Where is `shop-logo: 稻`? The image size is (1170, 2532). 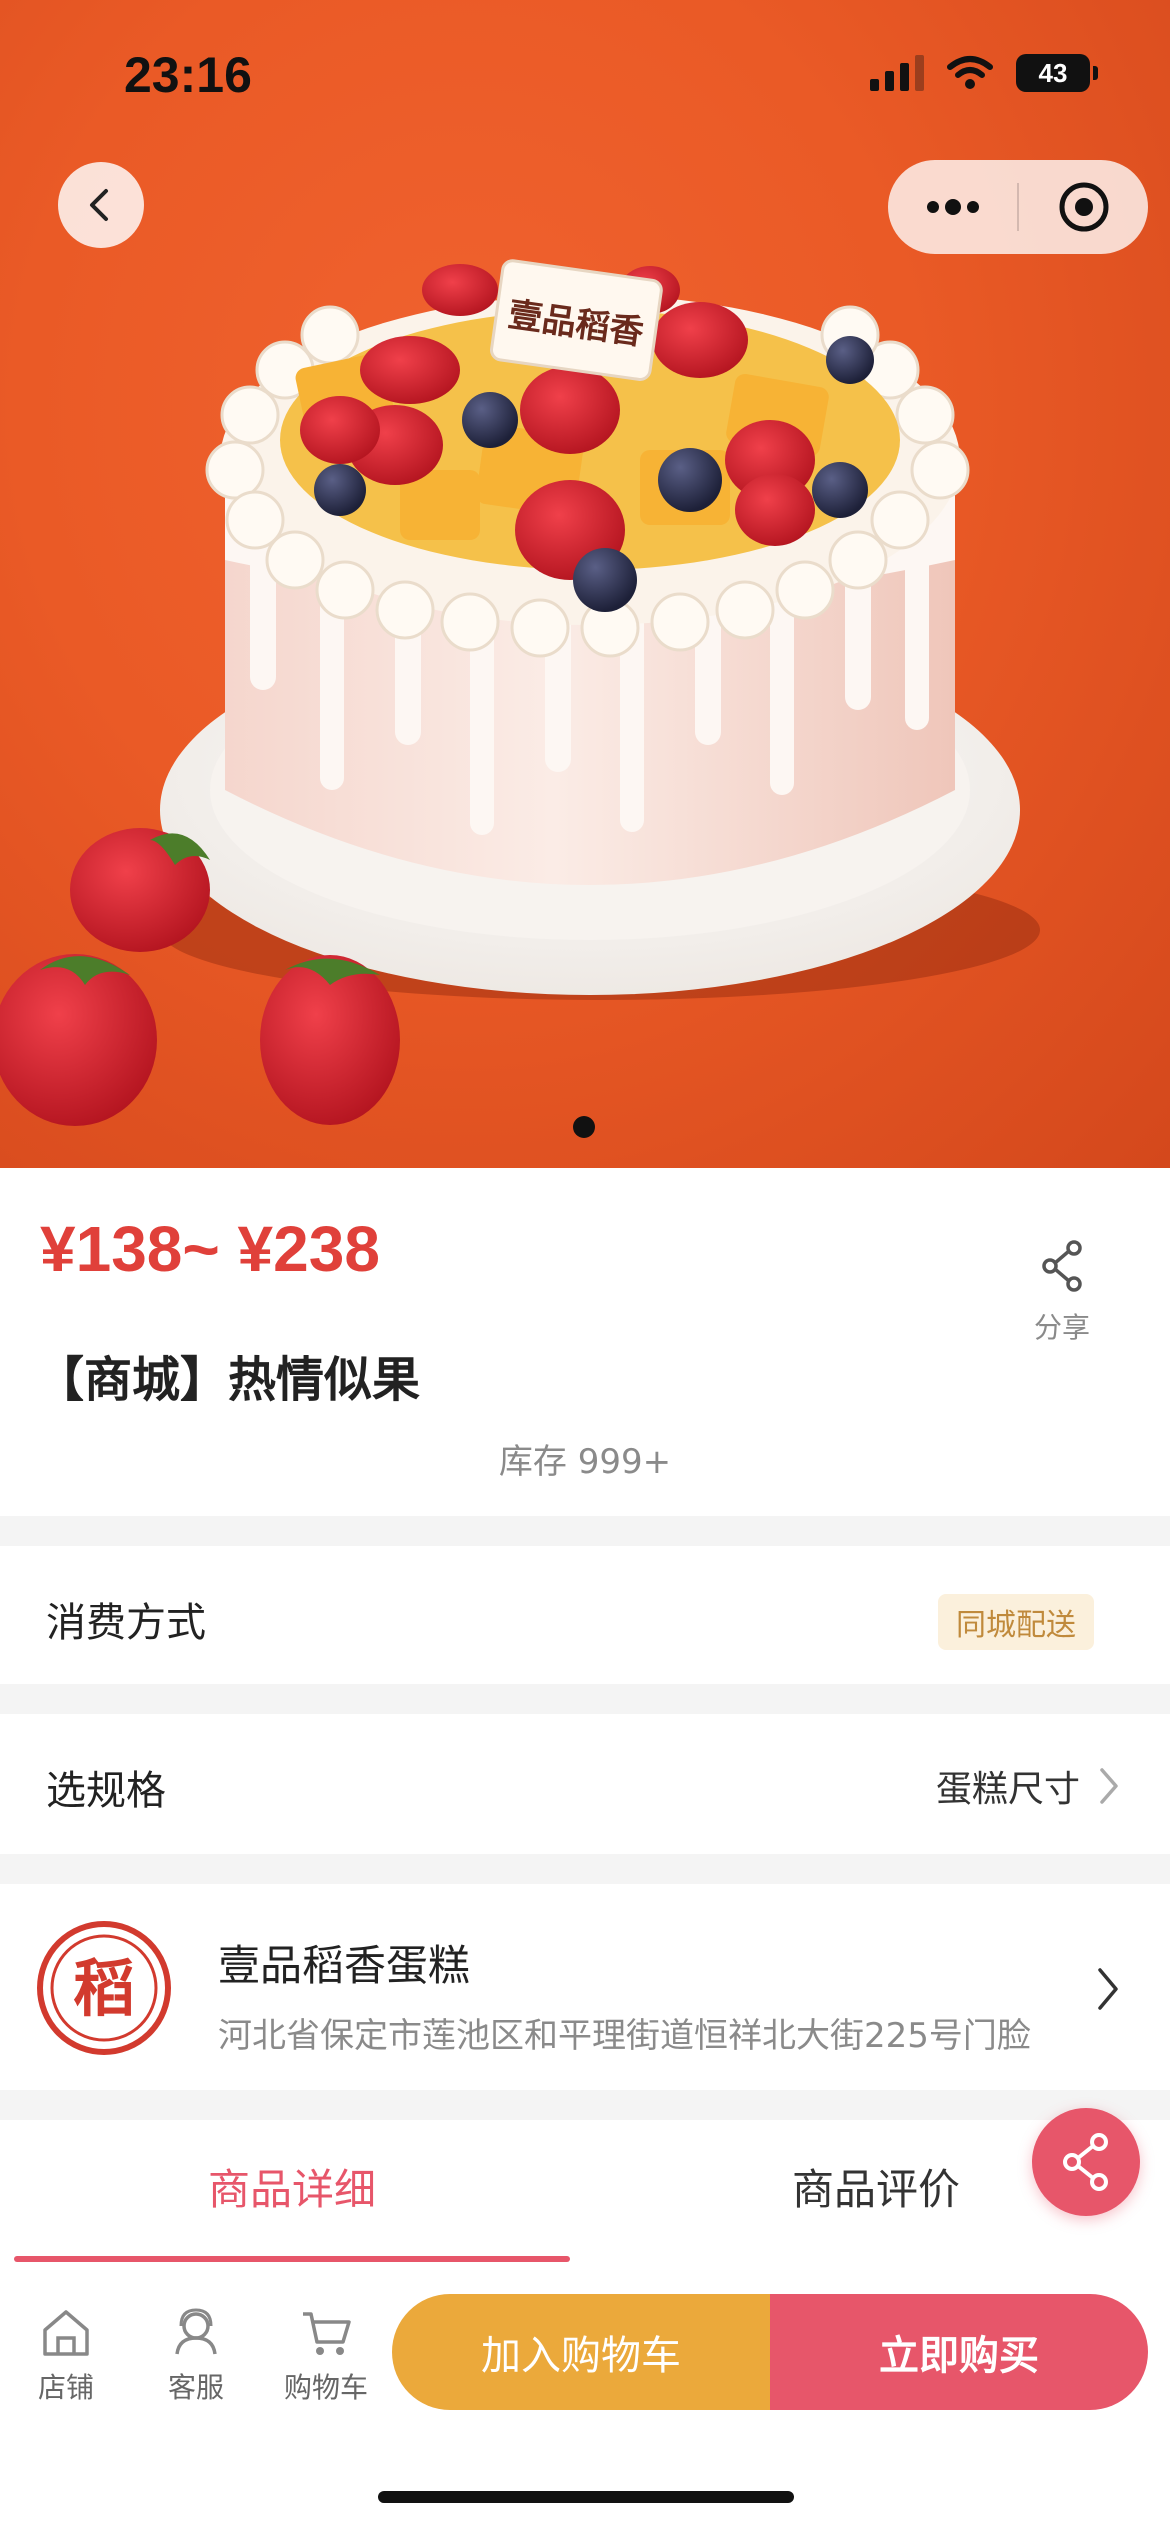
shop-logo: 稻 is located at coordinates (104, 1988).